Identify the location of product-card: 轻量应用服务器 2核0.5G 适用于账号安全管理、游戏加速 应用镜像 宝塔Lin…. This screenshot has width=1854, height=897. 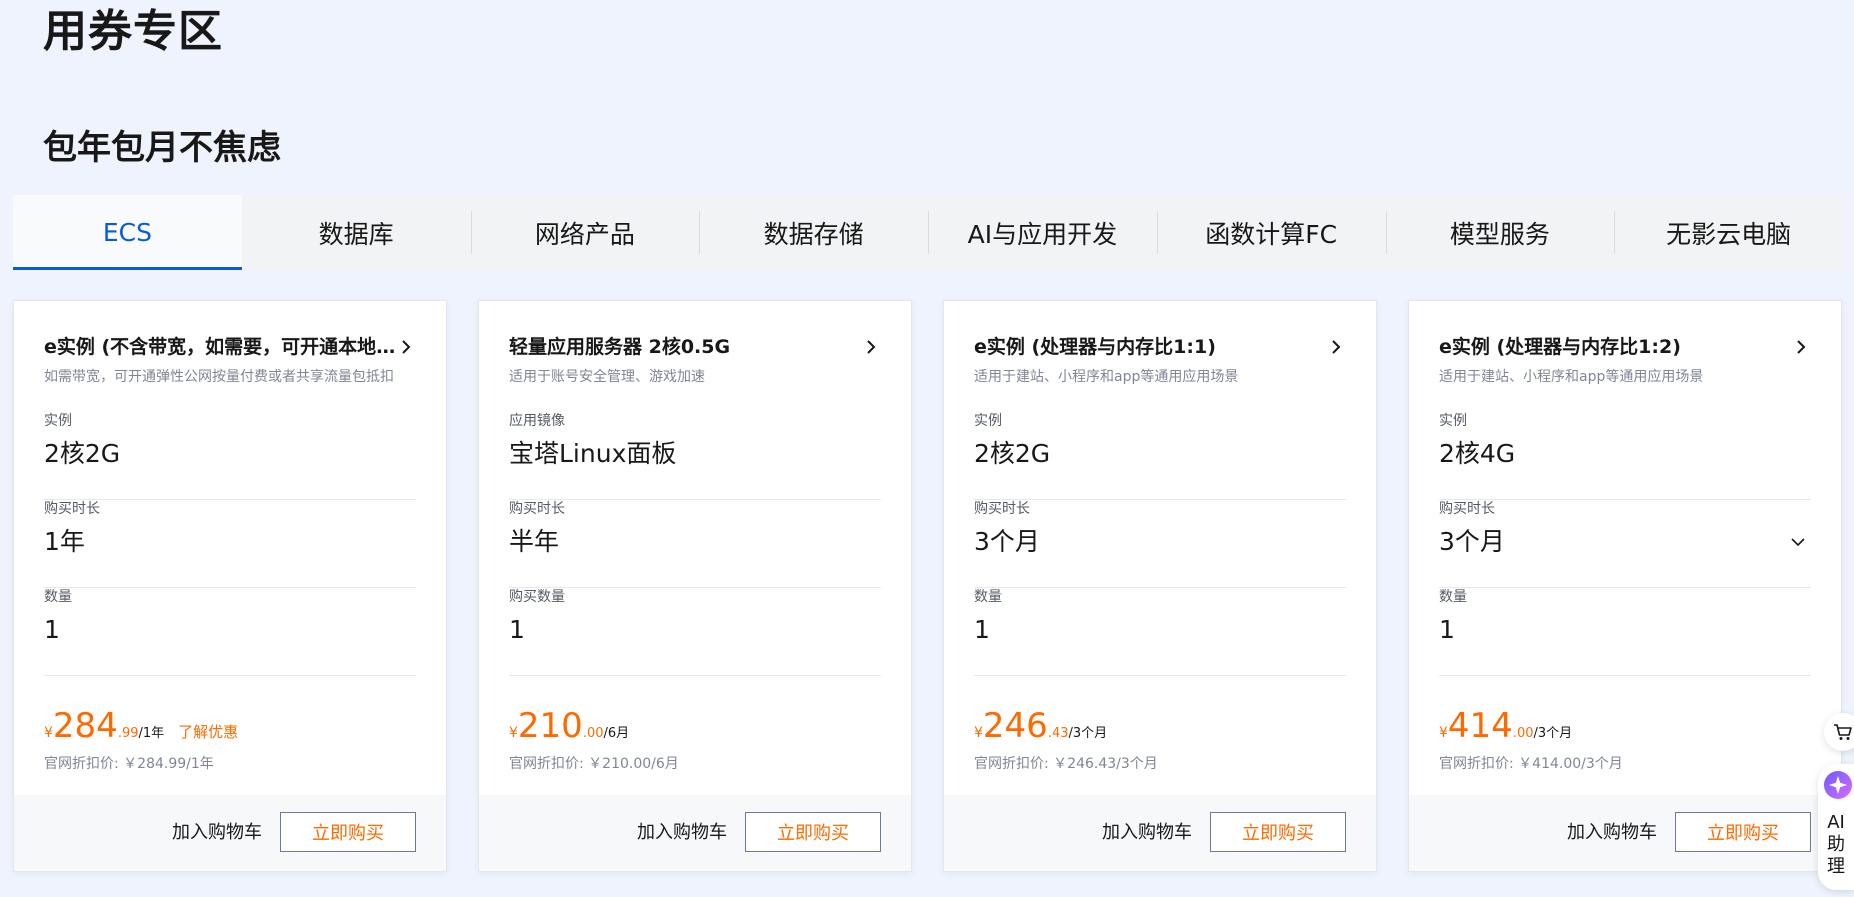
(695, 586).